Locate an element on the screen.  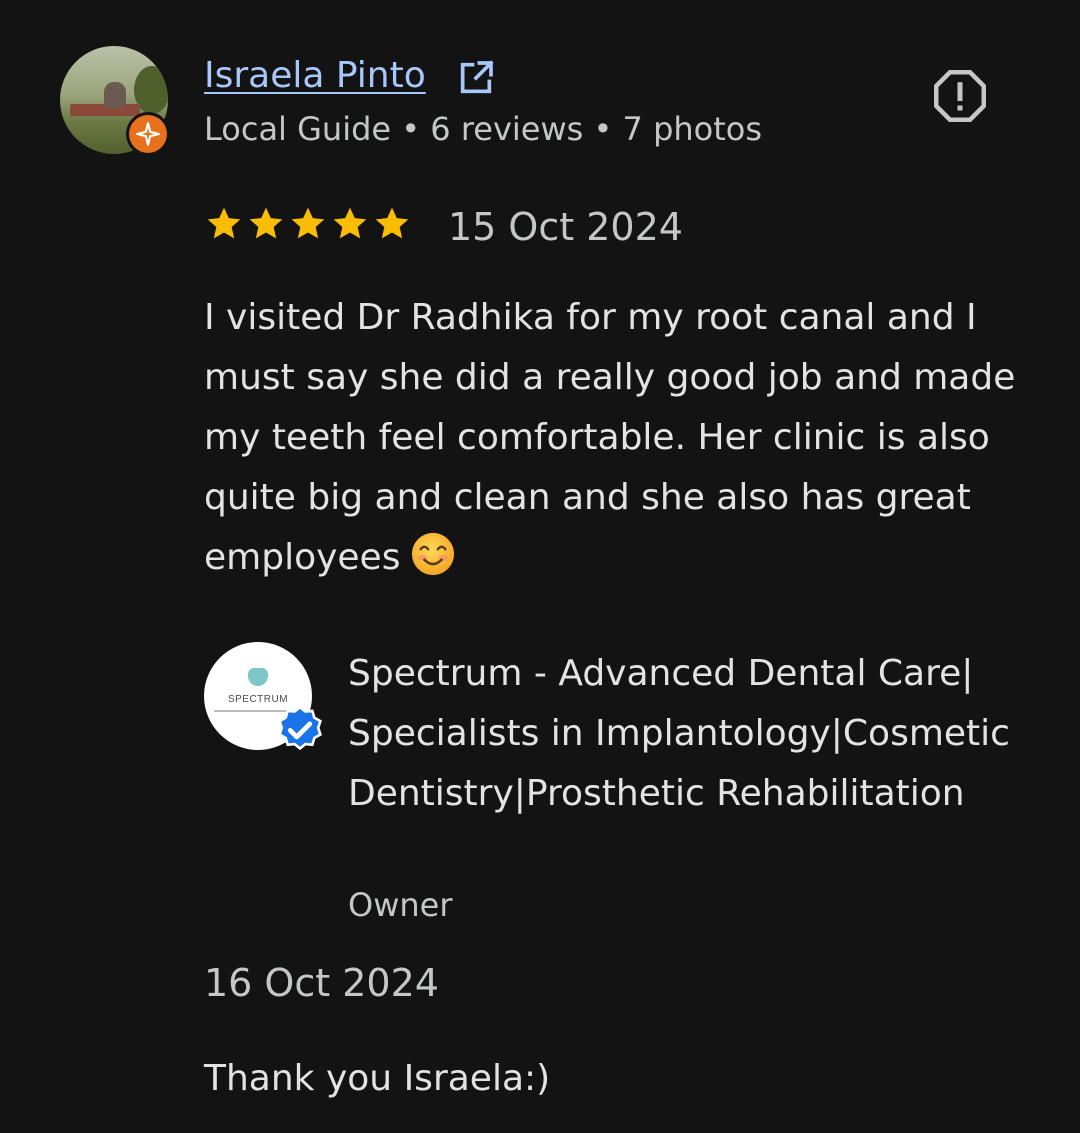
reviewer-name-link: Israela Pinto is located at coordinates (315, 76).